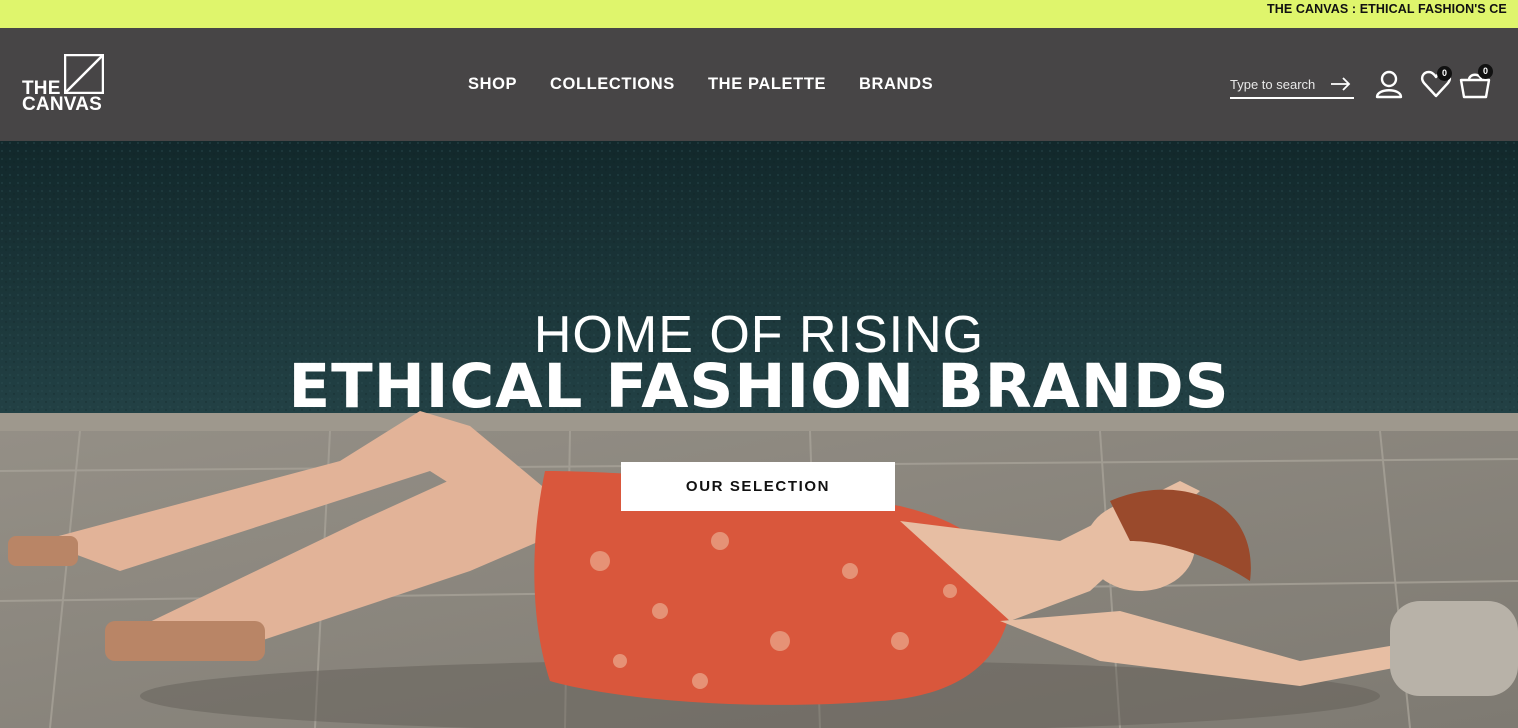 This screenshot has width=1518, height=728. Describe the element at coordinates (1341, 84) in the screenshot. I see `arrow-right-icon` at that location.